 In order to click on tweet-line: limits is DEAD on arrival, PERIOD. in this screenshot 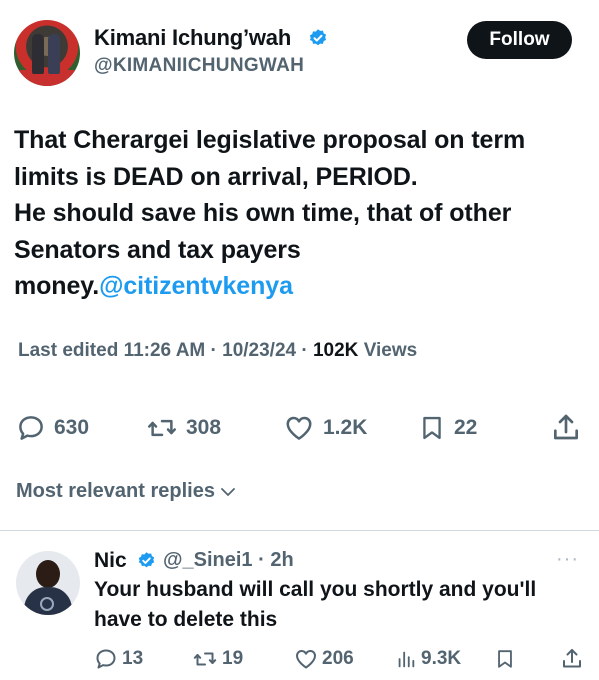, I will do `click(216, 176)`.